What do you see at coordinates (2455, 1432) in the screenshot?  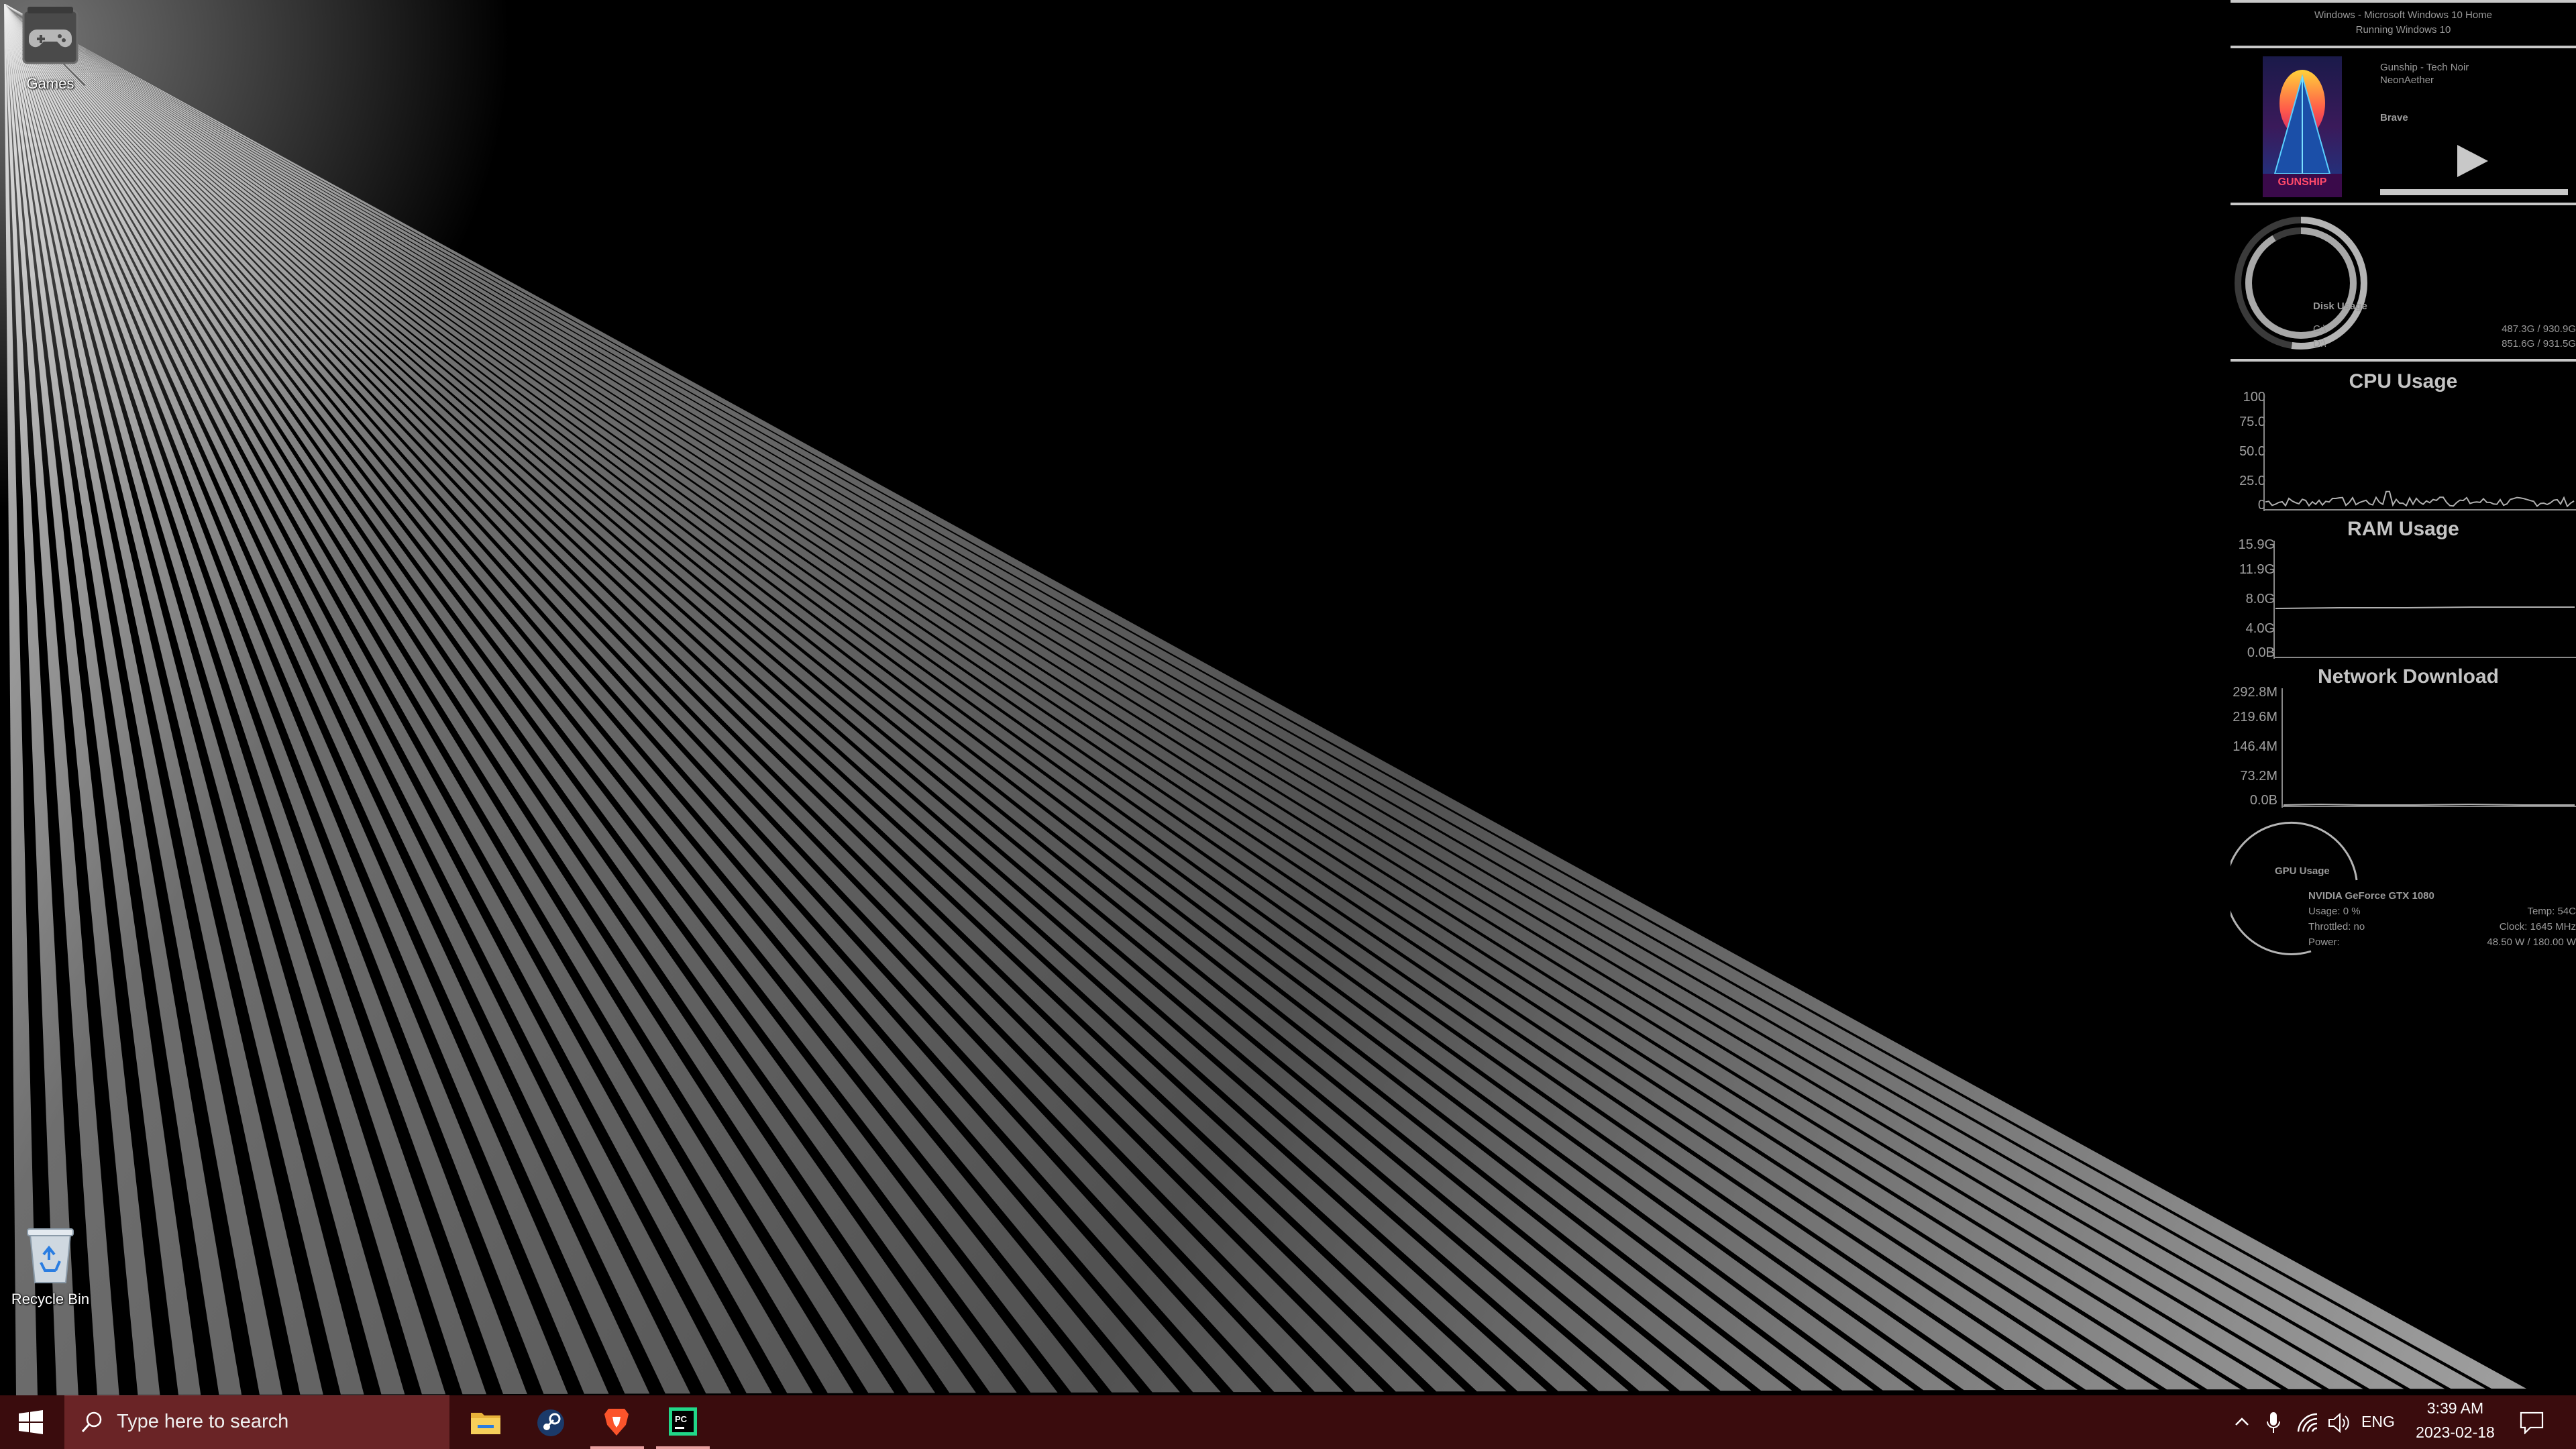 I see `clock-date: 2023-02-18` at bounding box center [2455, 1432].